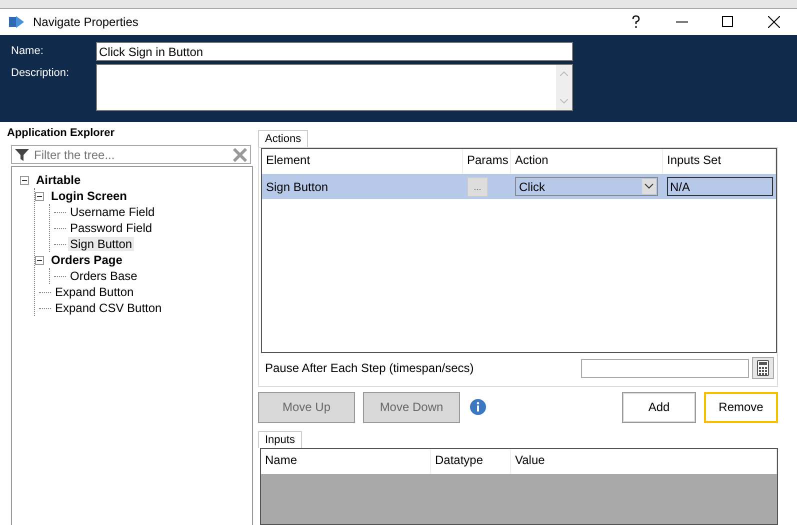 The image size is (797, 525). Describe the element at coordinates (85, 22) in the screenshot. I see `window-title: Navigate Properties` at that location.